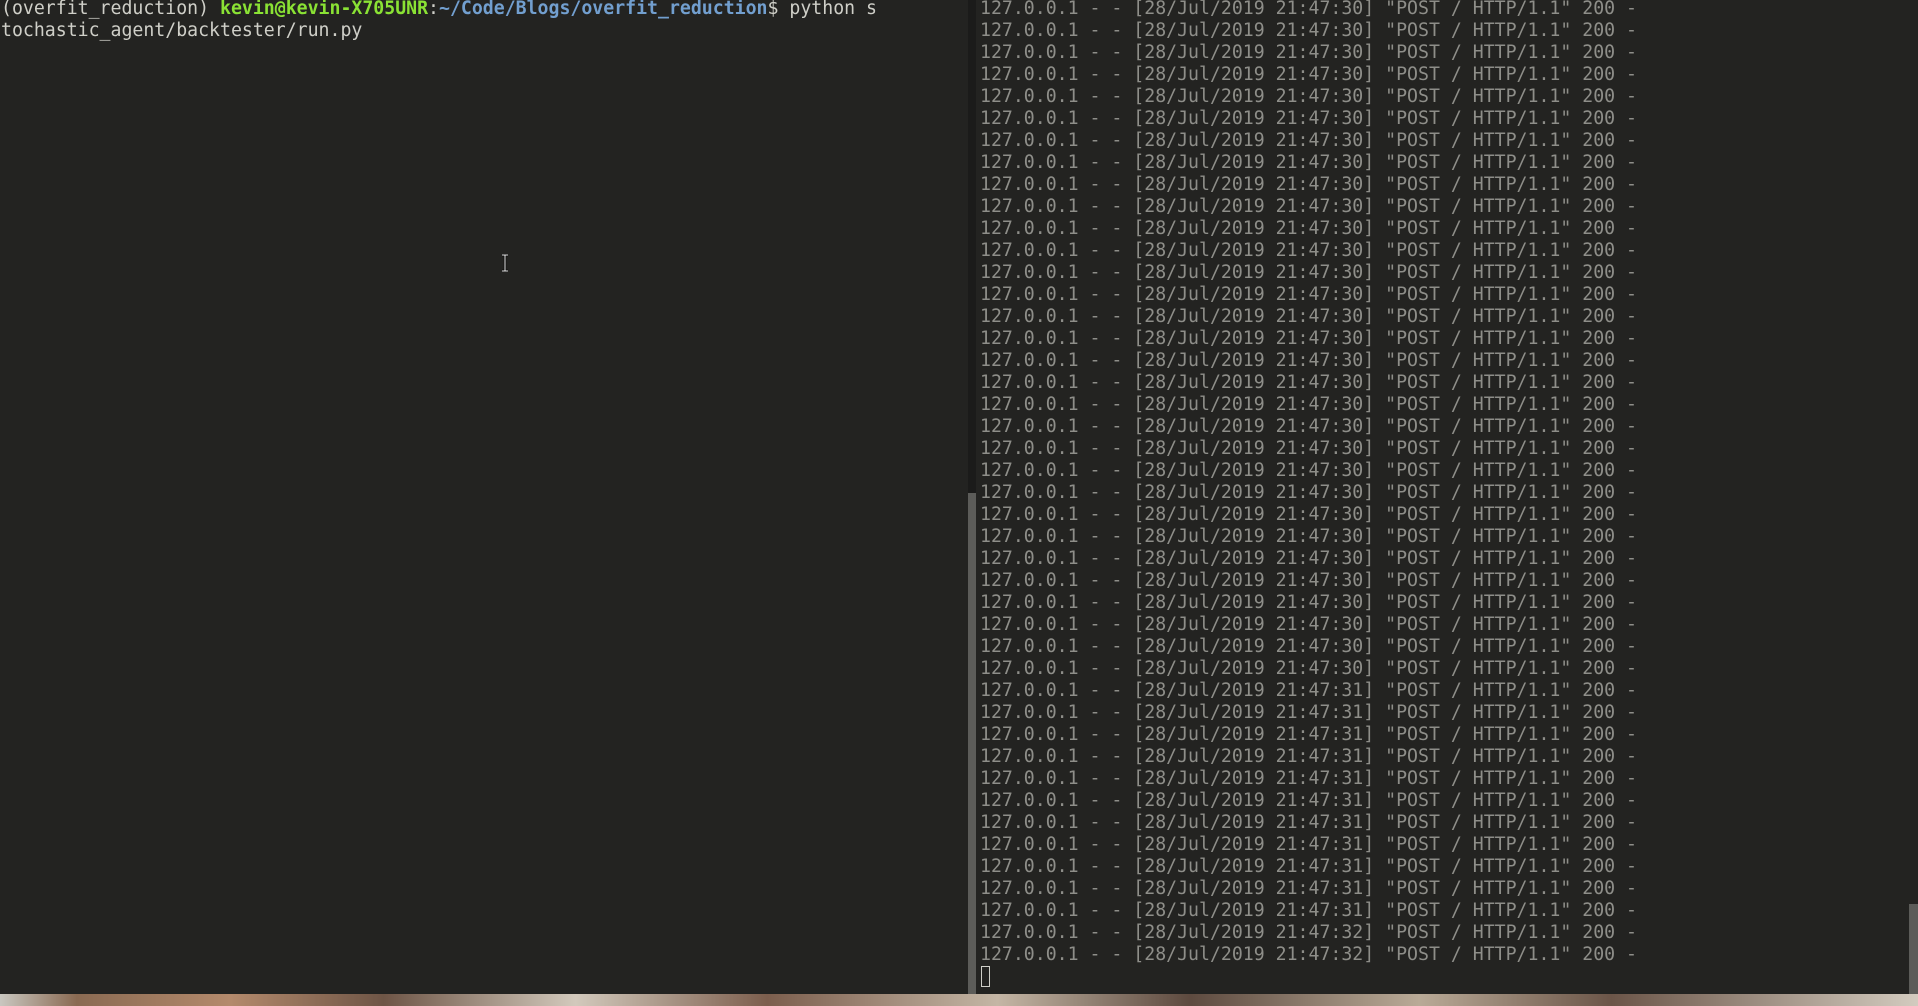  What do you see at coordinates (778, 9) in the screenshot?
I see `prompt-symbol: $` at bounding box center [778, 9].